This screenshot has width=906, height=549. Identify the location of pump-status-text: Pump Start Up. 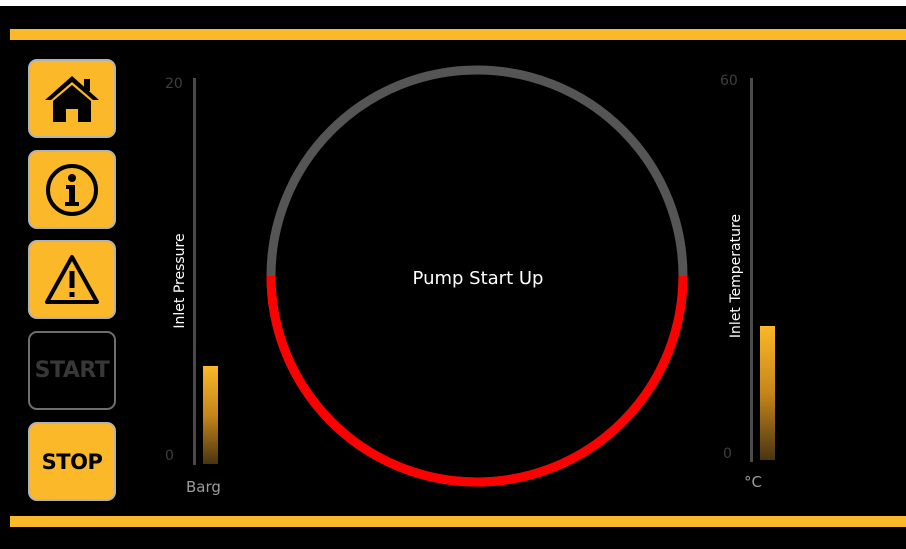
(478, 278).